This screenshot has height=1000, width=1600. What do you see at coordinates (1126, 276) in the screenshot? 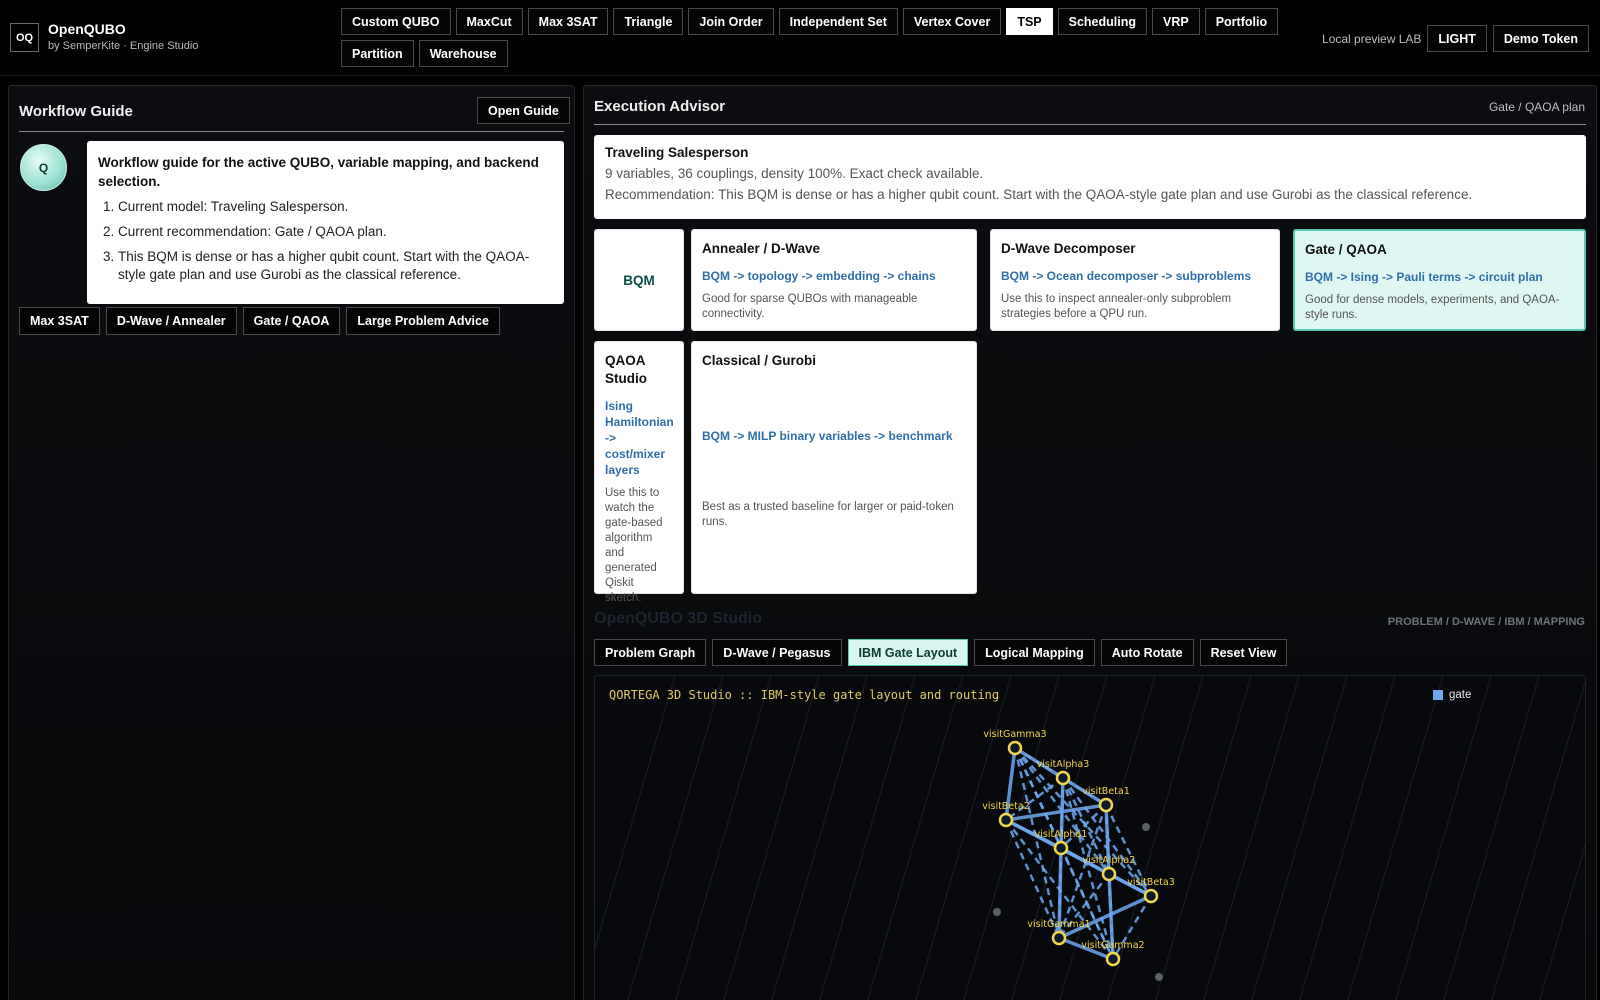
I see `backend-card-path: BQM -> Ocean decomposer -> subproblems` at bounding box center [1126, 276].